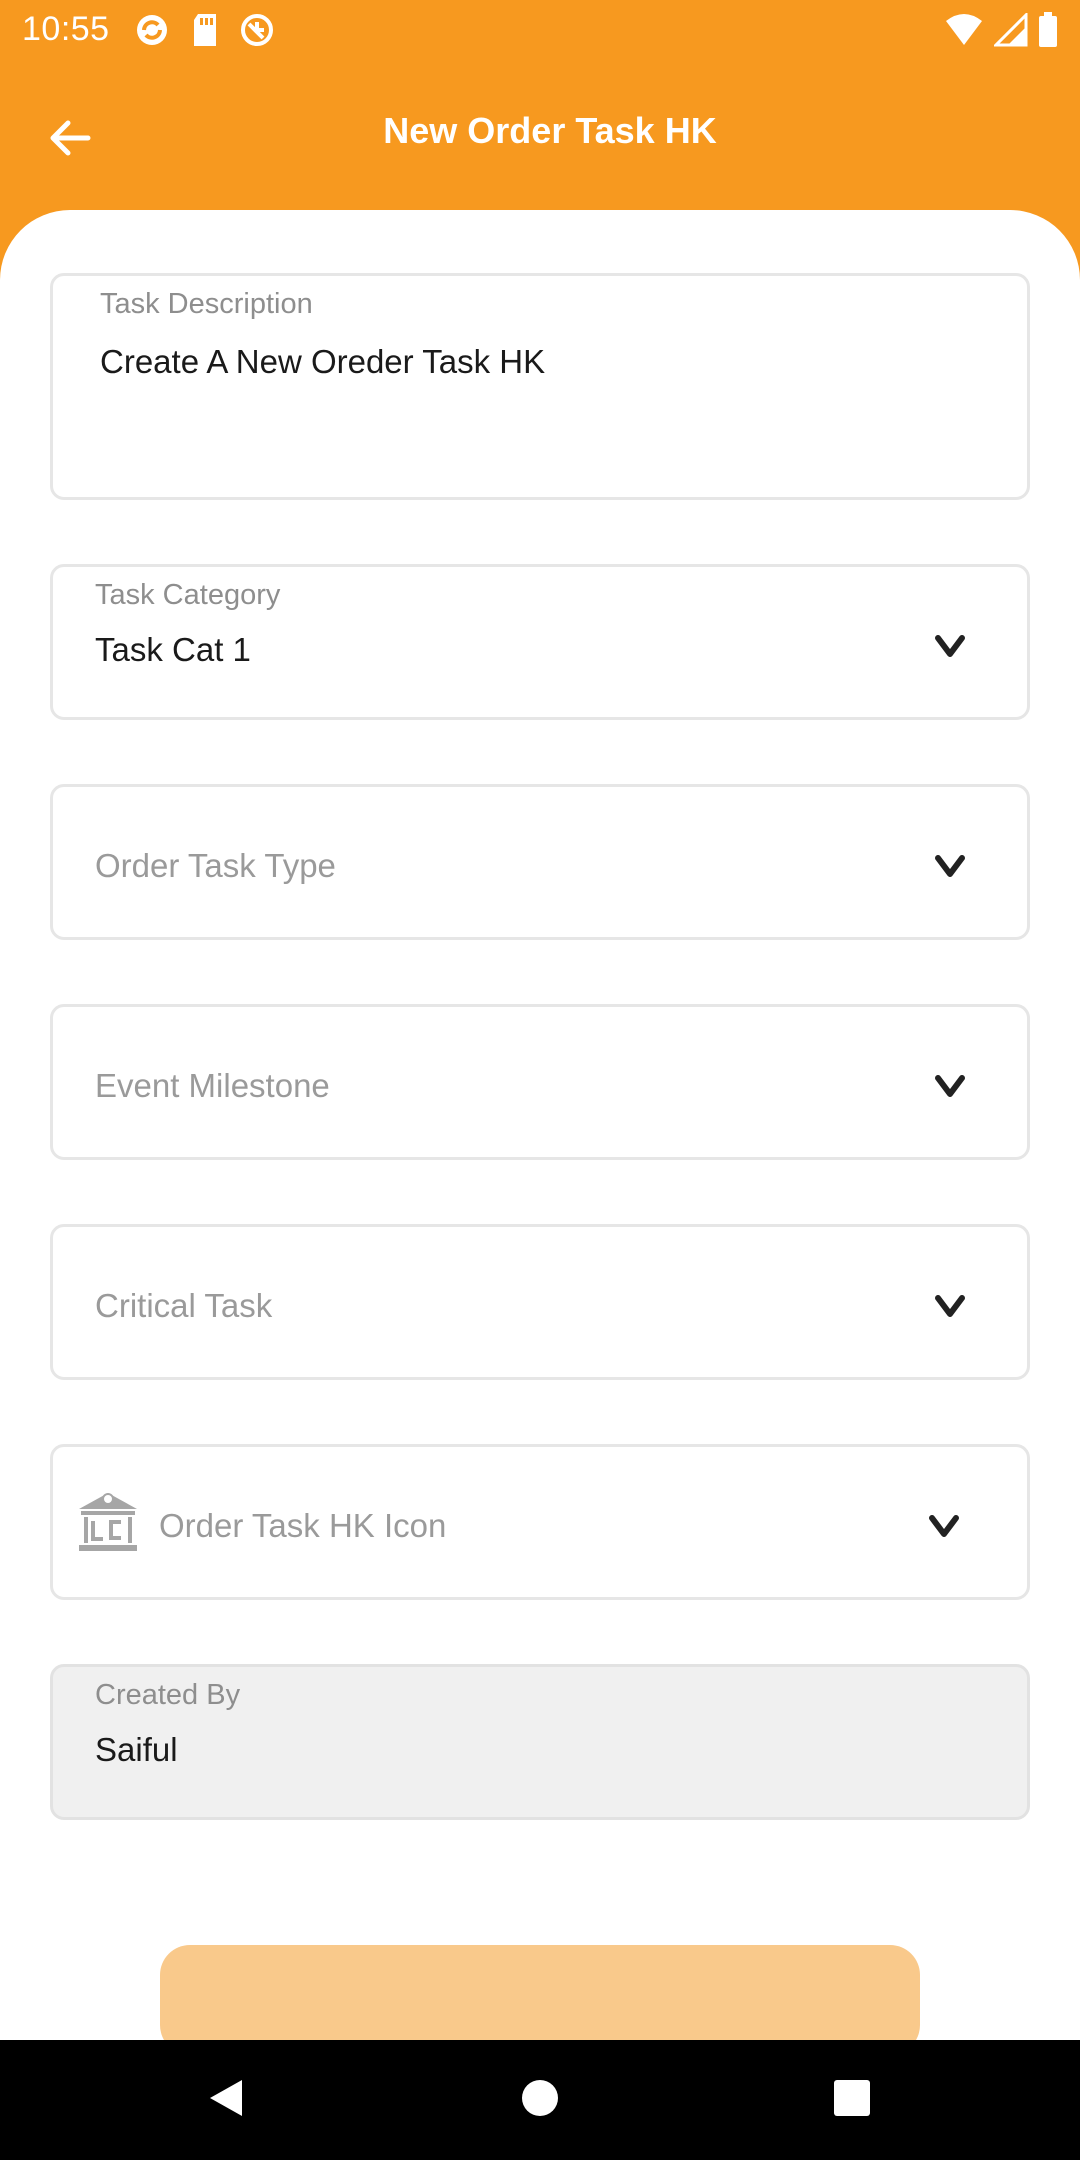 The width and height of the screenshot is (1080, 2160). I want to click on navigation-bar, so click(540, 2100).